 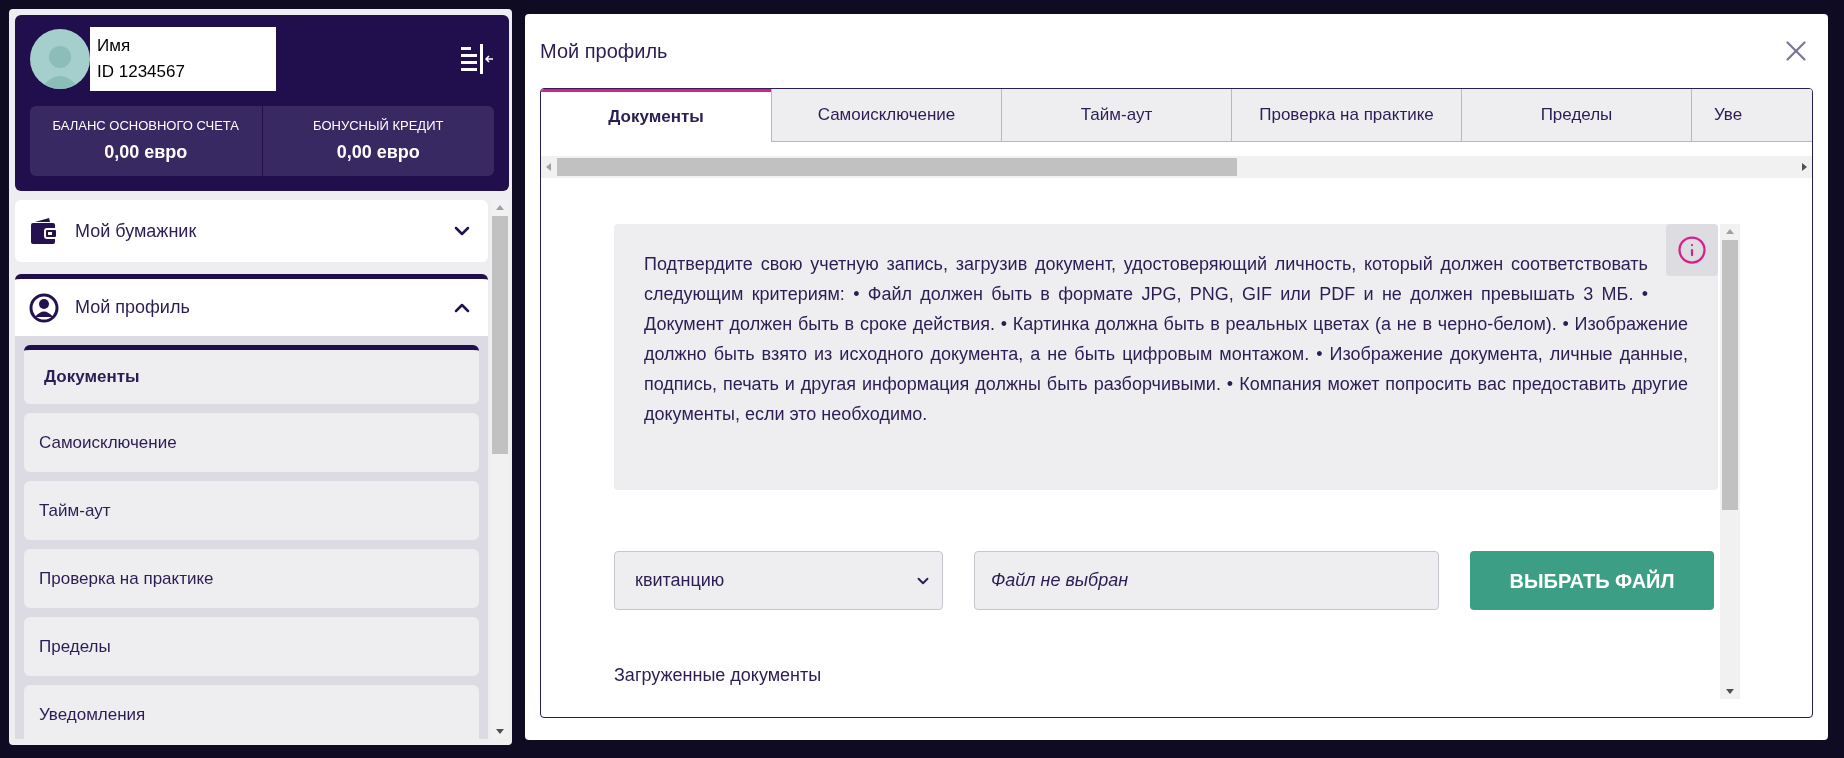 What do you see at coordinates (477, 59) in the screenshot?
I see `collapse-menu-icon` at bounding box center [477, 59].